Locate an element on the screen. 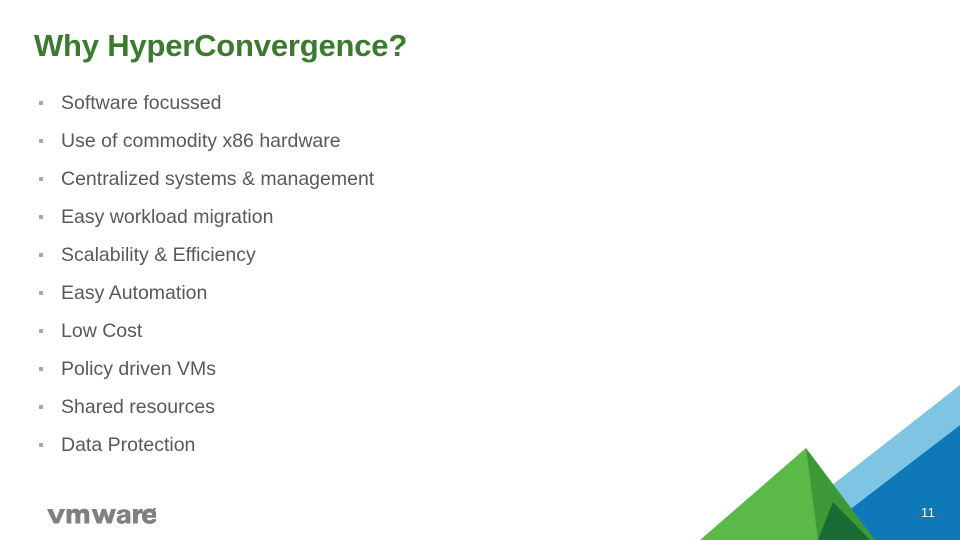  list-item-label: Shared resources is located at coordinates (138, 407).